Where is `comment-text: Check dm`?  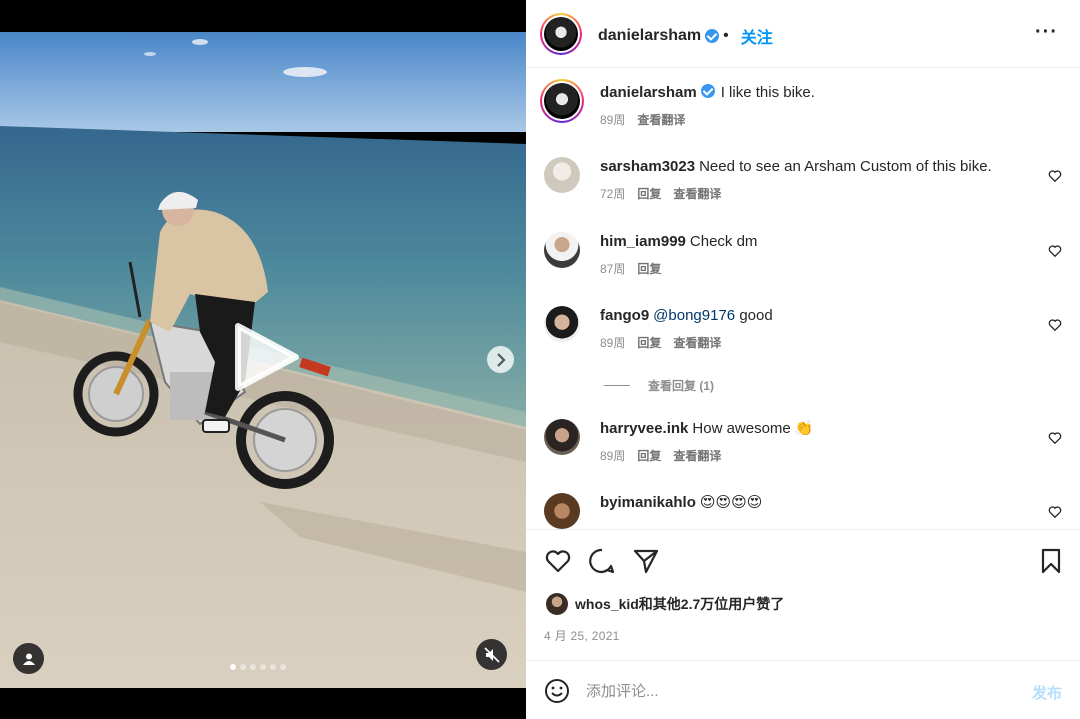
comment-text: Check dm is located at coordinates (723, 241).